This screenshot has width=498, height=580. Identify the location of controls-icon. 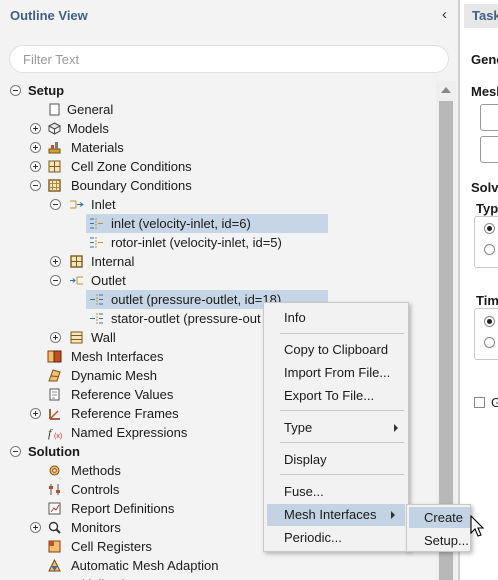
(54, 489).